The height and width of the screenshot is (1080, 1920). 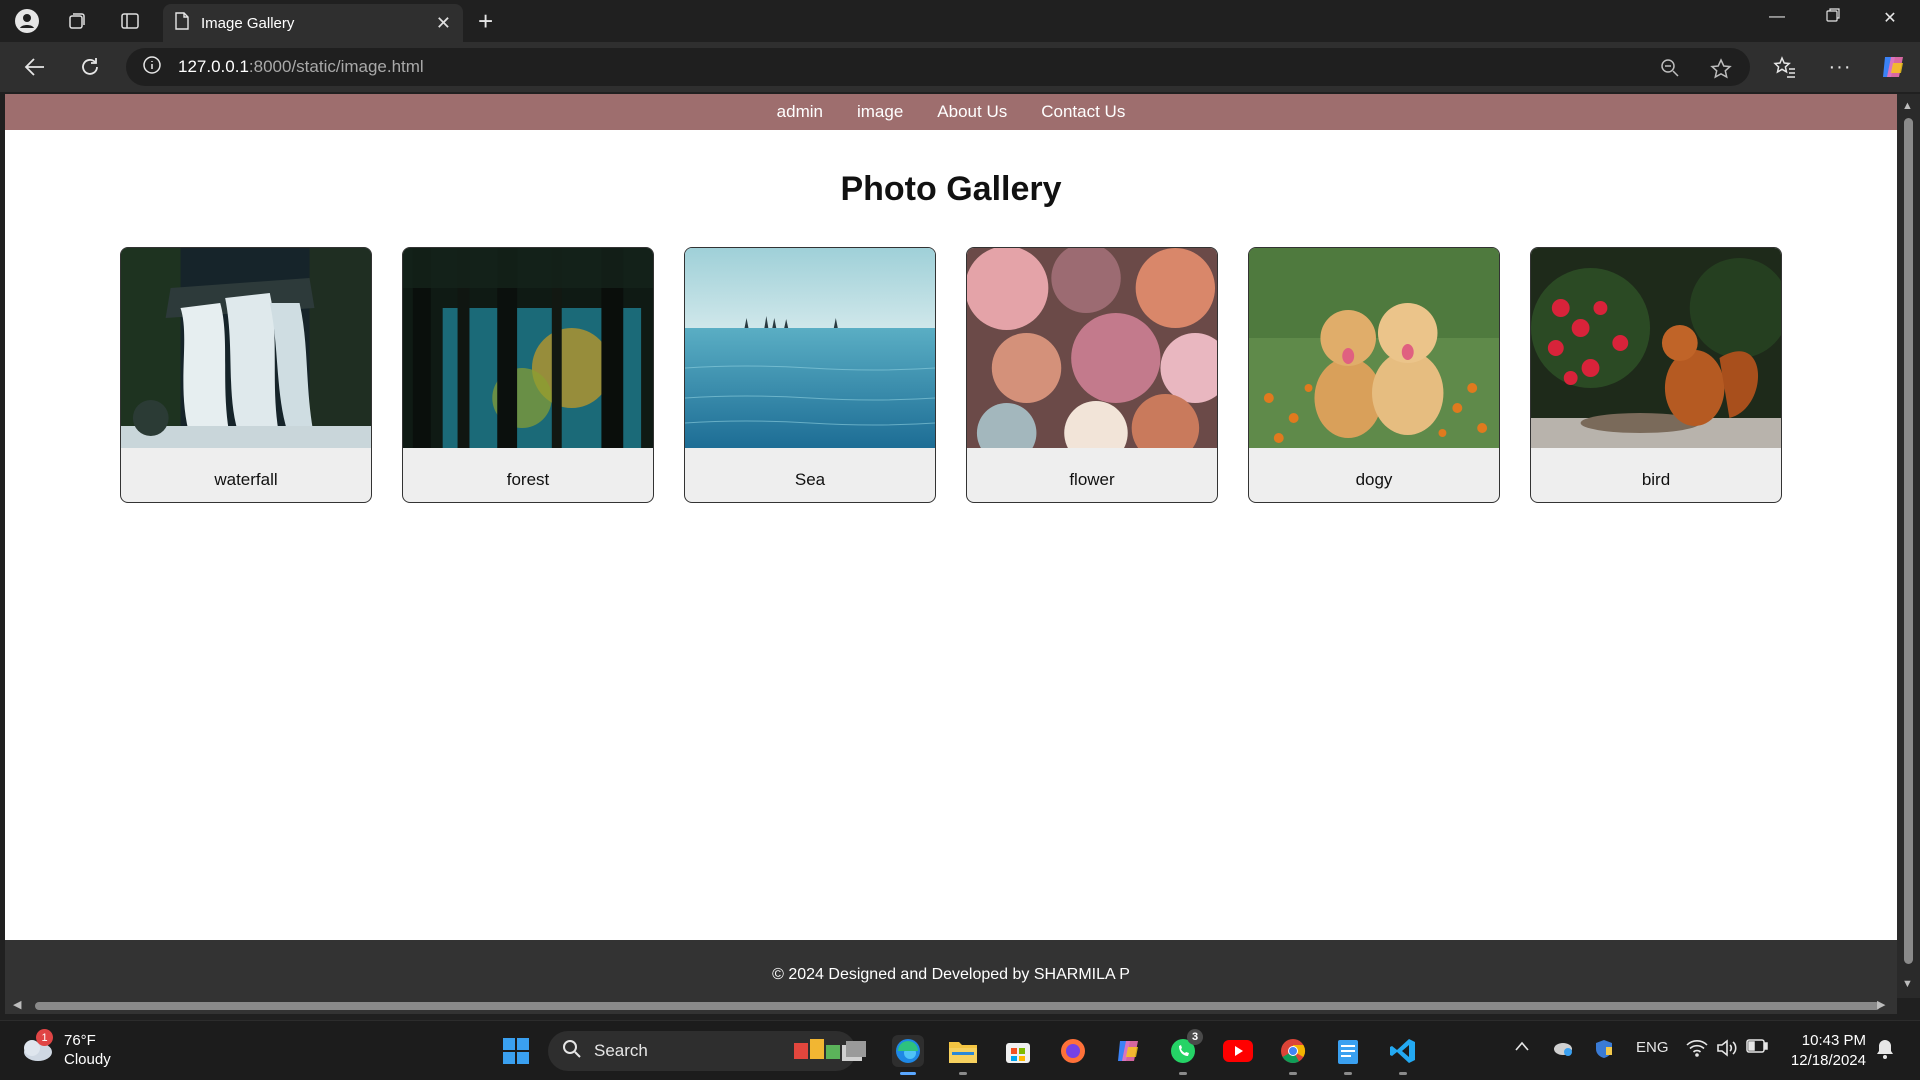 What do you see at coordinates (1374, 479) in the screenshot?
I see `gallery-caption: dogy` at bounding box center [1374, 479].